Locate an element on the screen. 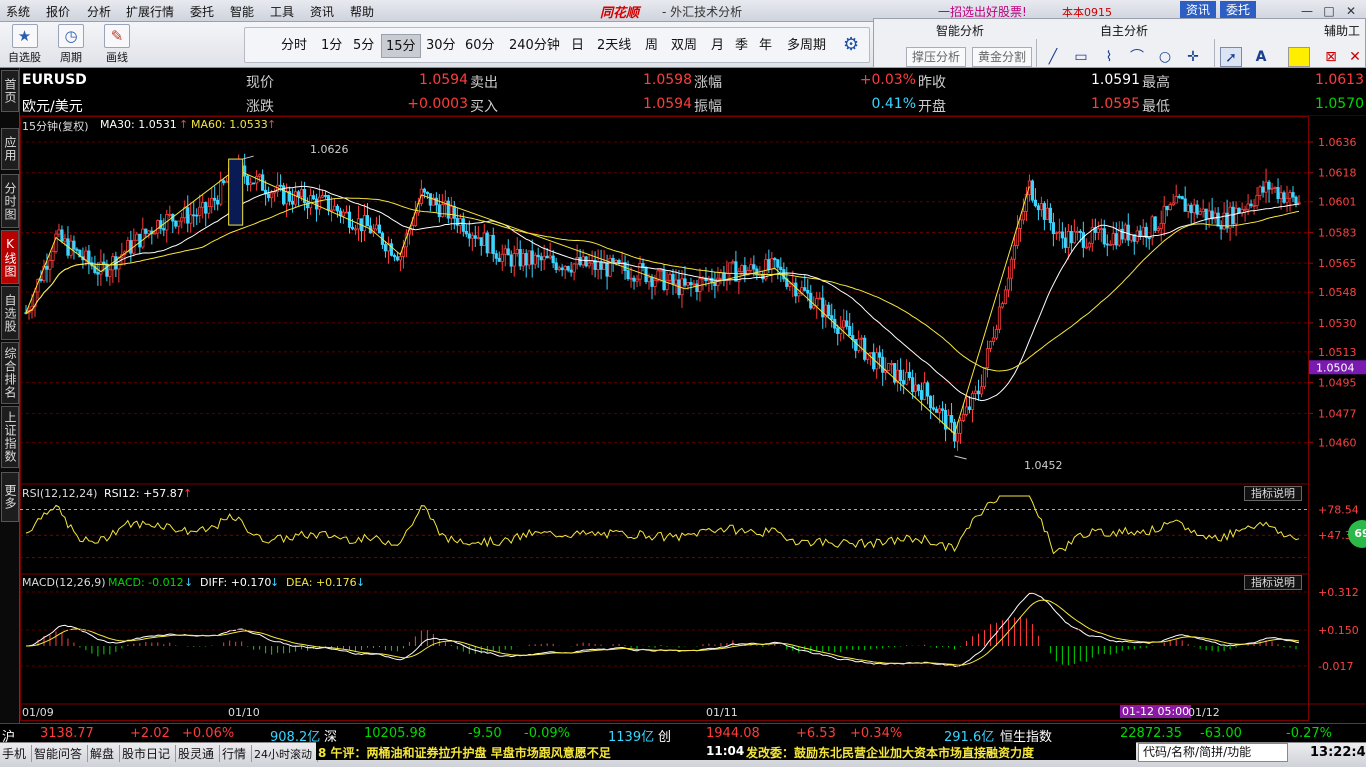 This screenshot has width=1366, height=767. tab-more: 更多 is located at coordinates (10, 497).